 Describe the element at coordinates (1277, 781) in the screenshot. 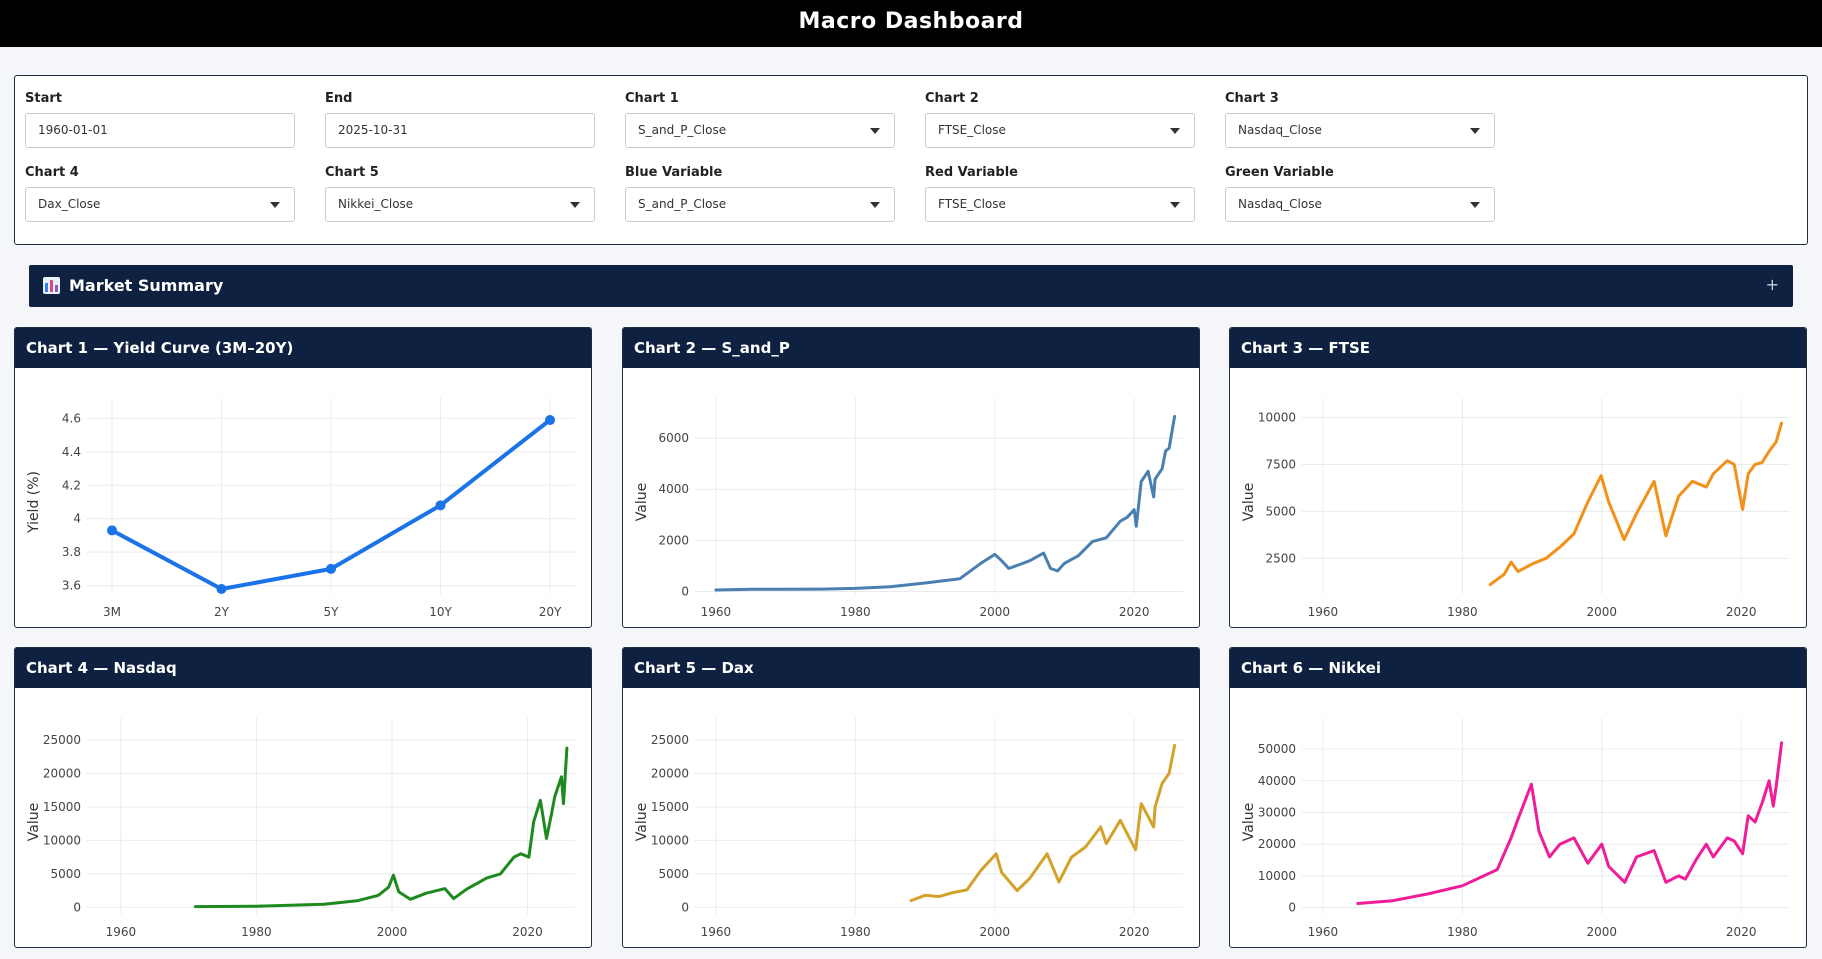

I see `y-tick-label: 40000` at that location.